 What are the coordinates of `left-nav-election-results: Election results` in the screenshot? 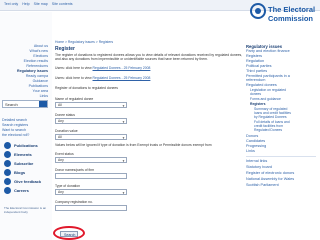 It's located at (36, 61).